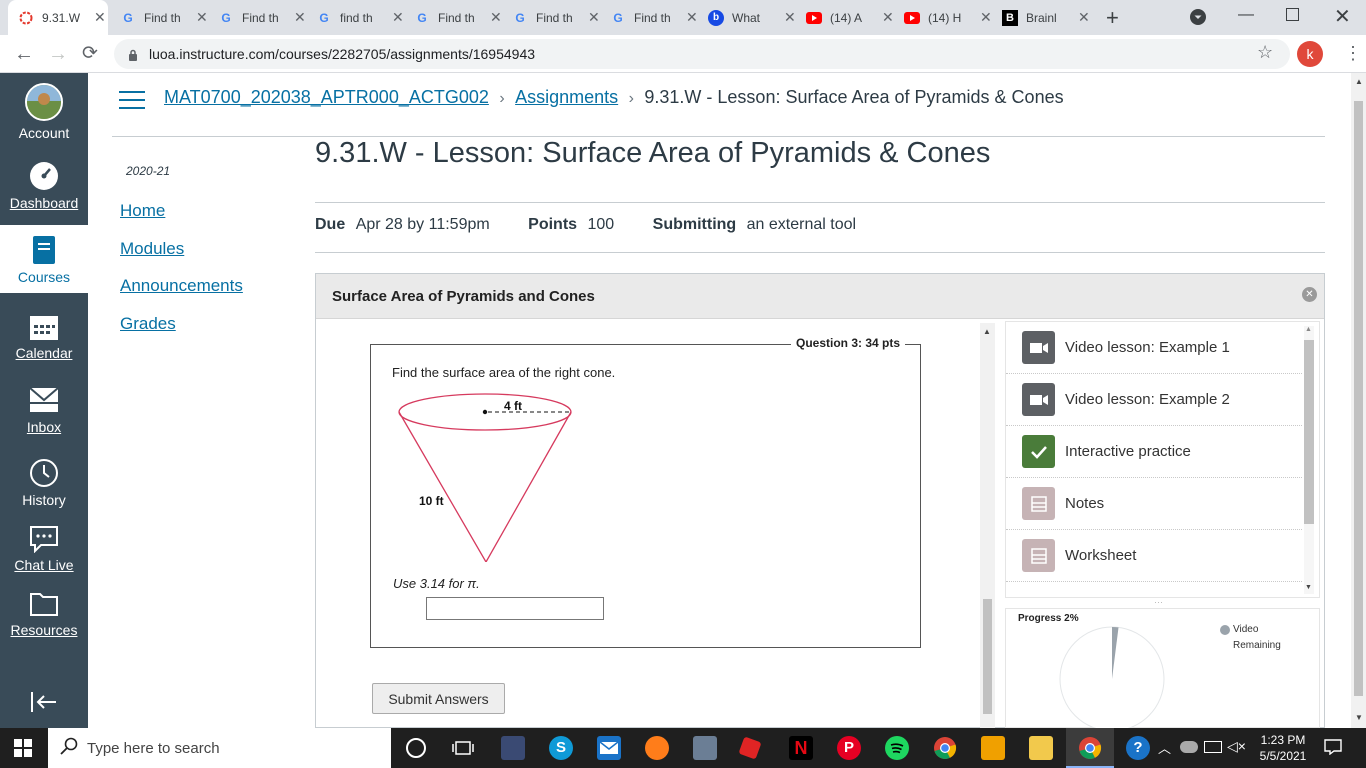  I want to click on back-icon: ←, so click(24, 54).